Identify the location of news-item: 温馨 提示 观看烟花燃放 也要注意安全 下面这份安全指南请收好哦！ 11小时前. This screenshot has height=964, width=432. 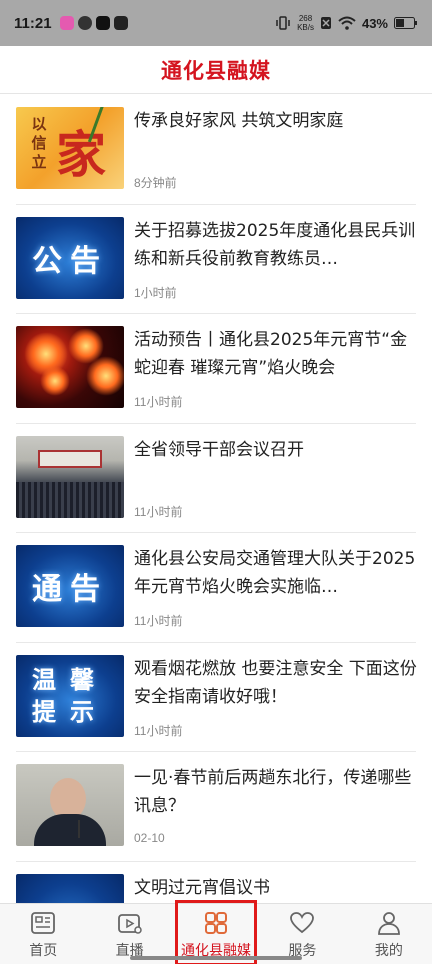
(216, 697).